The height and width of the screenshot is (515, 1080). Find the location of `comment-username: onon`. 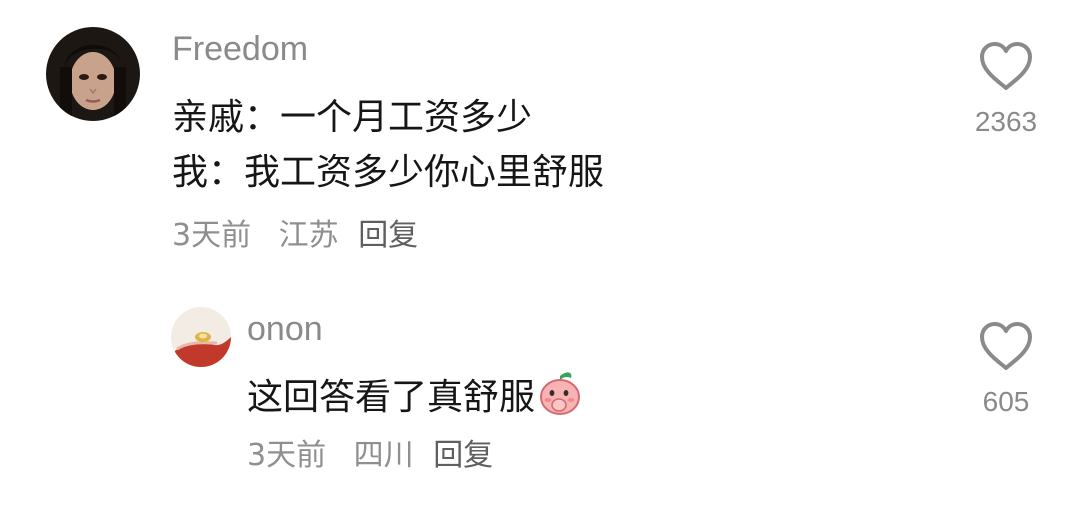

comment-username: onon is located at coordinates (285, 329).